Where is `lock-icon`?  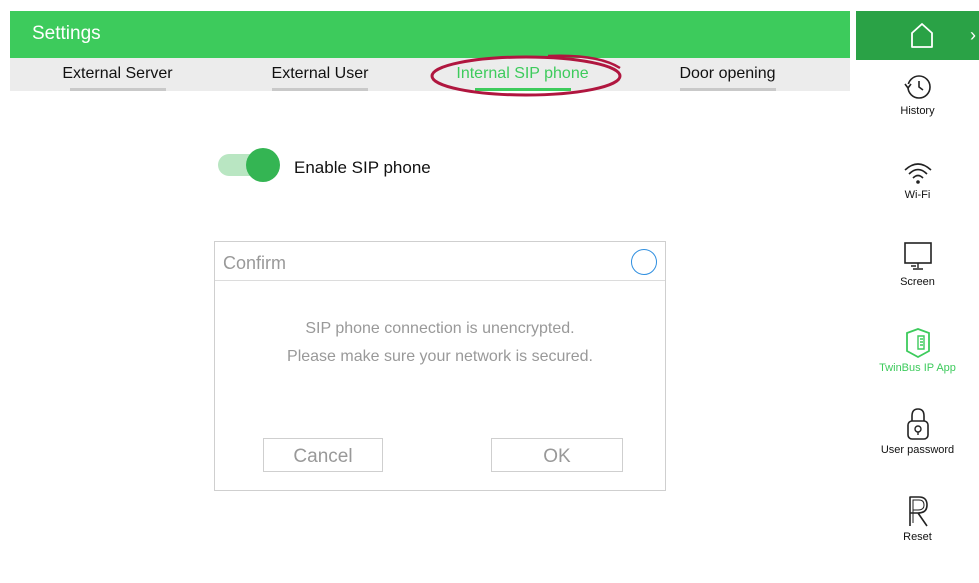
lock-icon is located at coordinates (917, 424).